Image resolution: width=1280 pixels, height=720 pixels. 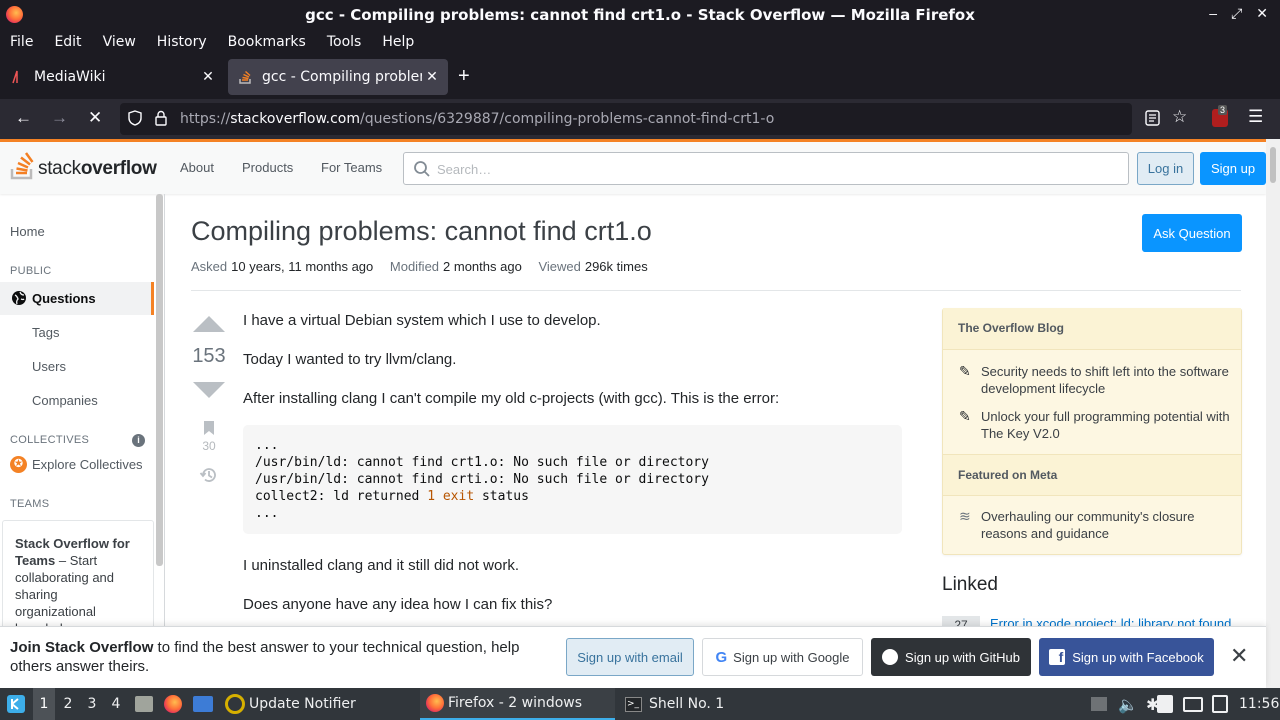 I want to click on clipboard-icon, so click(x=1165, y=704).